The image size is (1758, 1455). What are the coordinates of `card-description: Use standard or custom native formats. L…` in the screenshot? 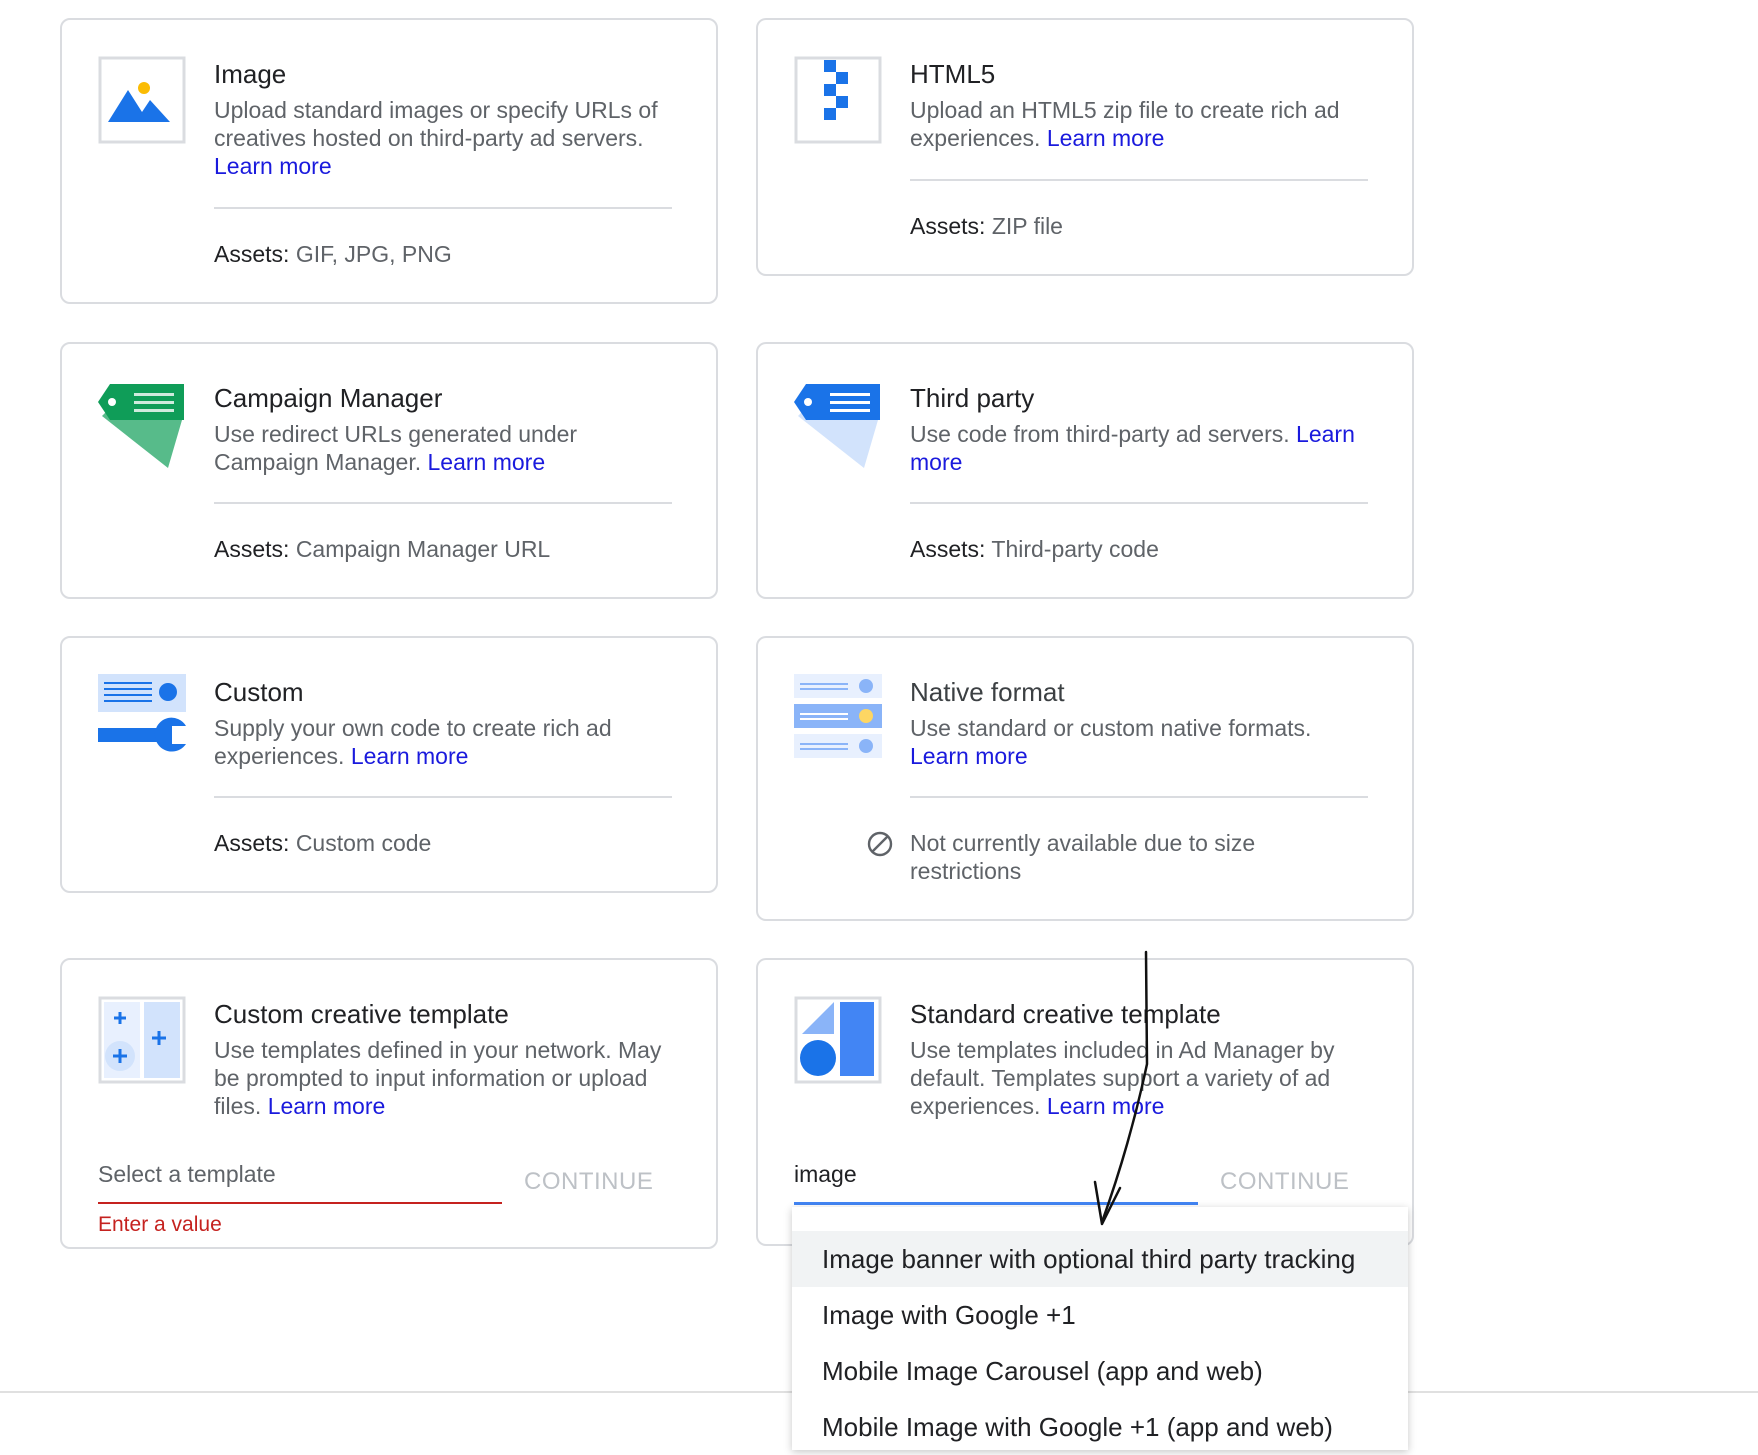 It's located at (1111, 742).